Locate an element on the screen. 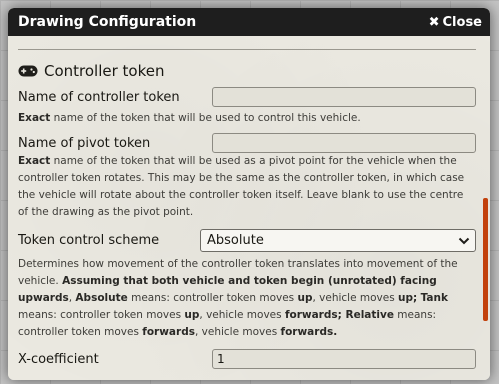 The width and height of the screenshot is (499, 384). control-scheme-label: Token control scheme is located at coordinates (89, 240).